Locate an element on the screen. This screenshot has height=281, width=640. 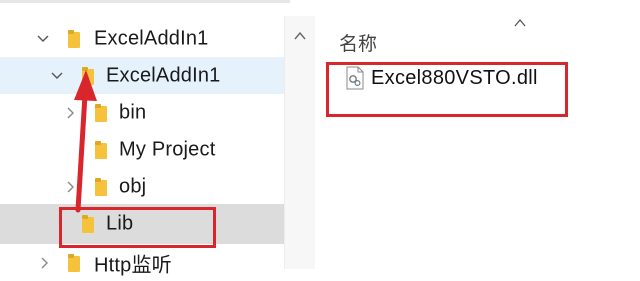
tree-item-bin: bin is located at coordinates (142, 112).